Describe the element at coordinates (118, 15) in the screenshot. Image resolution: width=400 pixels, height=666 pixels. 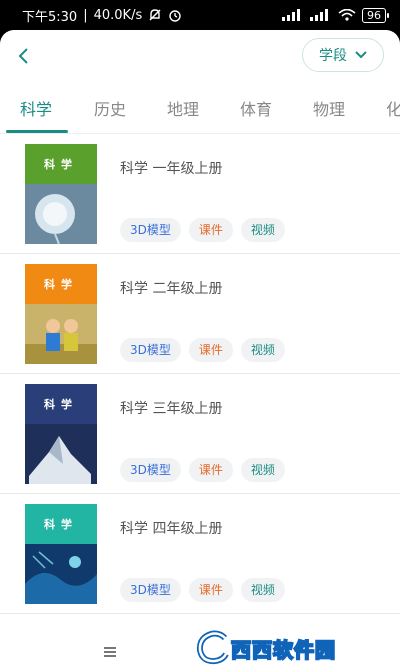
I see `network-speed: 40.0K/s` at that location.